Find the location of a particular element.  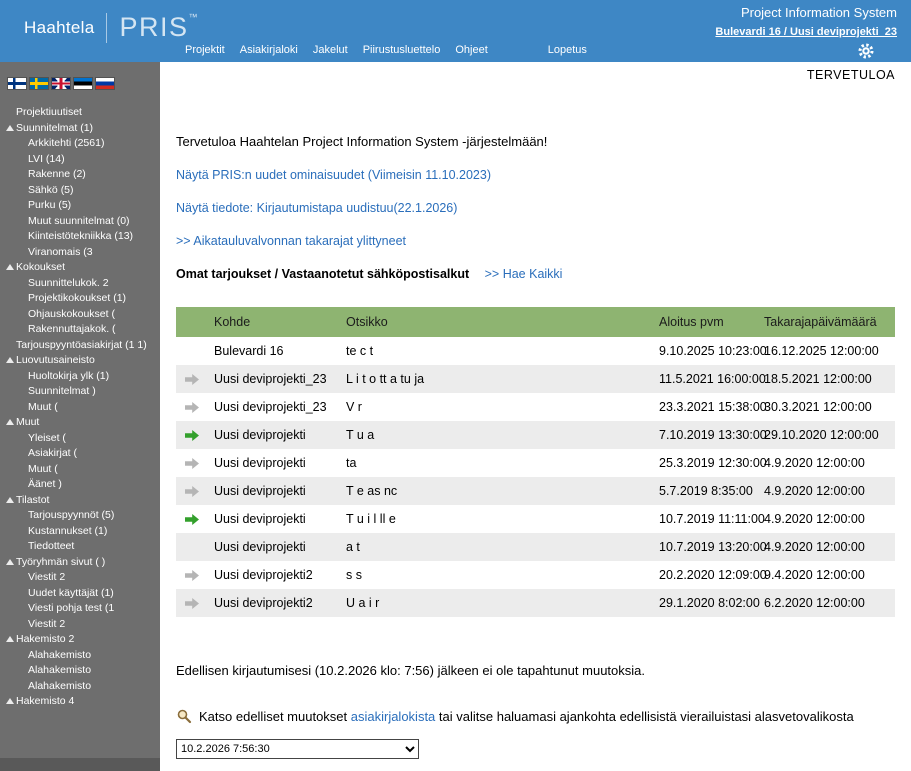

tree-item: Muut is located at coordinates (81, 423).